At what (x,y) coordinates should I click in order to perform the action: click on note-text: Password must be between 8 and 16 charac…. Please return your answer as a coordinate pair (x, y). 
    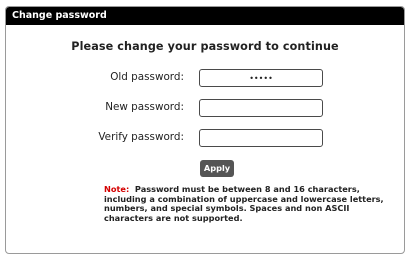
    Looking at the image, I should click on (245, 203).